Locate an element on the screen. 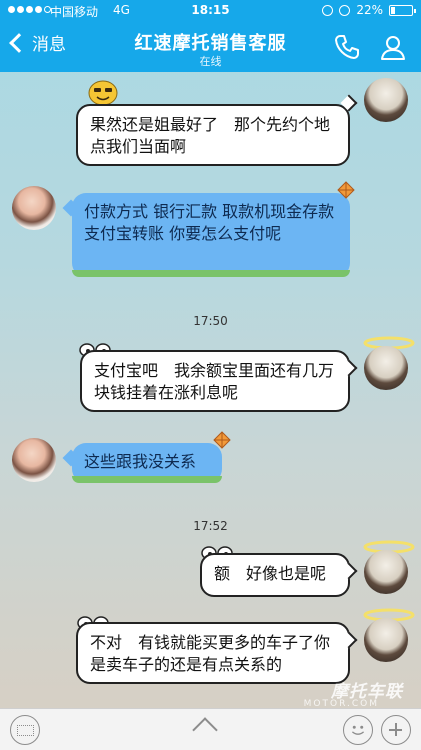 The image size is (421, 750). message-bubble-received: 付款方式 银行汇款 取款机现金存款 支付宝转账 你要怎么支付呢 is located at coordinates (211, 235).